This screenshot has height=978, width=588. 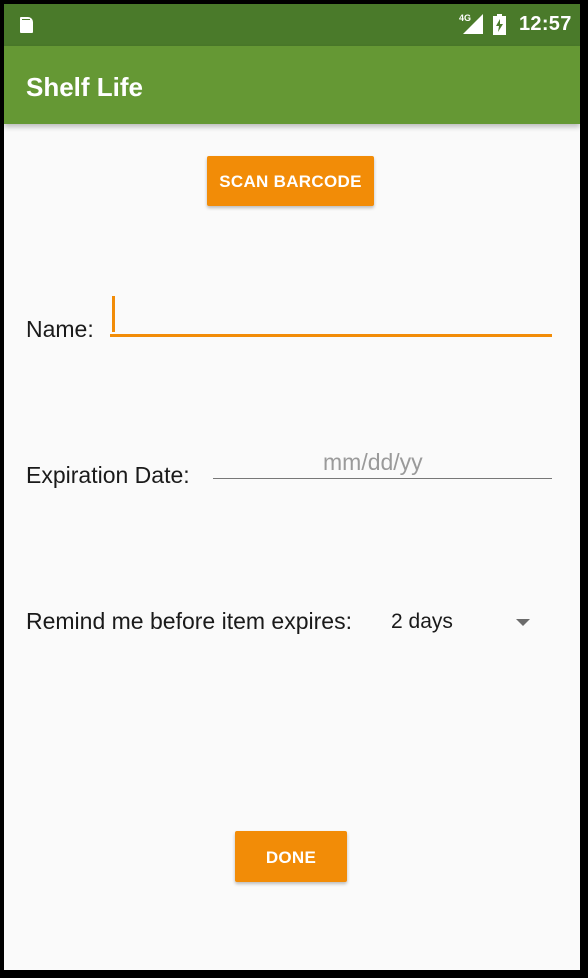 What do you see at coordinates (108, 475) in the screenshot?
I see `expiration-date-label: Expiration Date:` at bounding box center [108, 475].